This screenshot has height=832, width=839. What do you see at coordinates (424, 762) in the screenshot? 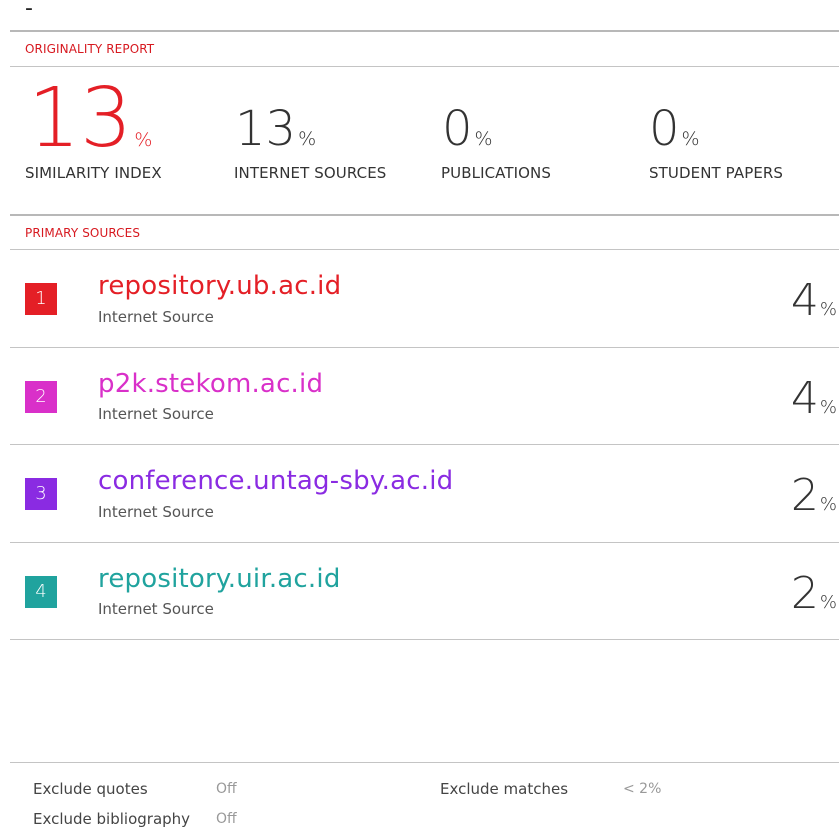
I see `footer-divider` at bounding box center [424, 762].